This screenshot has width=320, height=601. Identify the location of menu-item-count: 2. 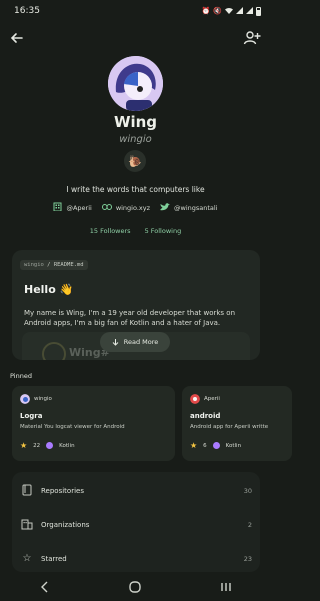
(249, 525).